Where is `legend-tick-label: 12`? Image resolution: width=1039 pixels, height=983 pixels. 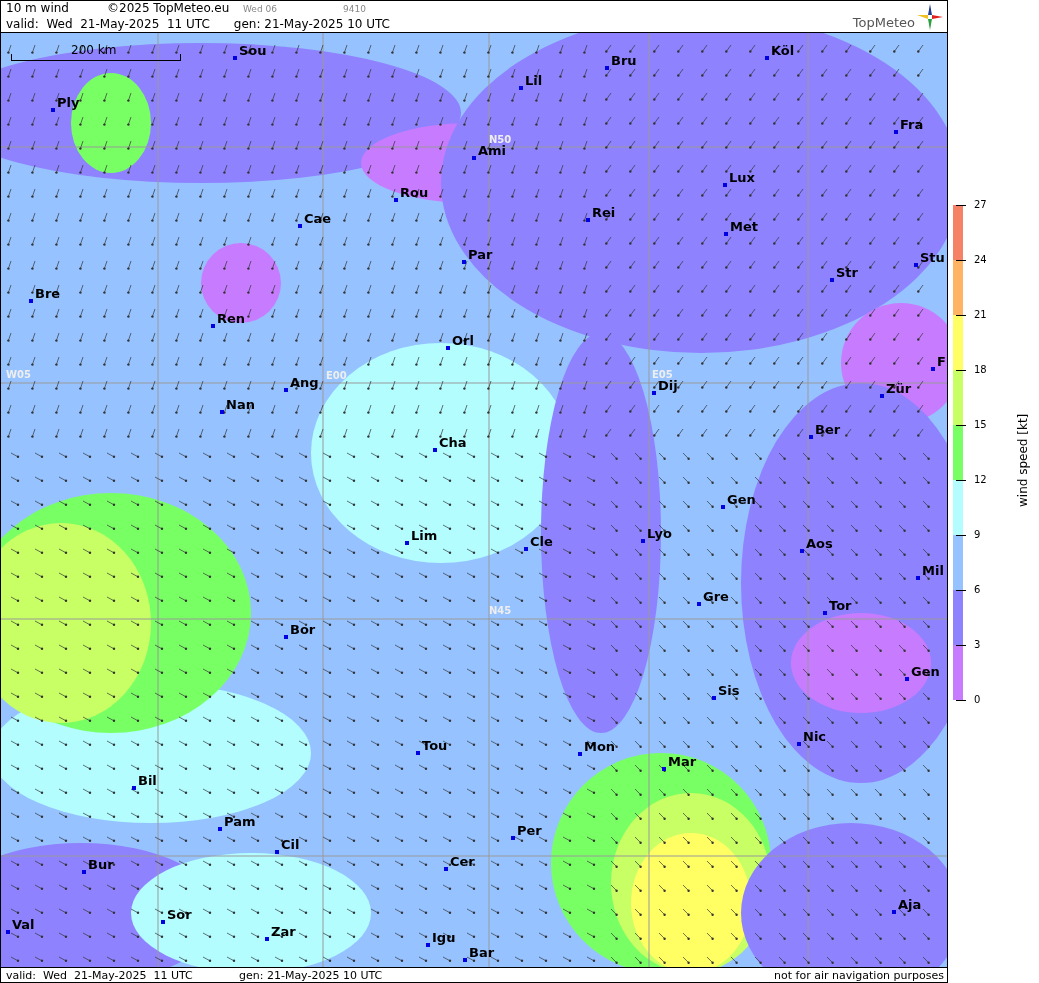 legend-tick-label: 12 is located at coordinates (980, 480).